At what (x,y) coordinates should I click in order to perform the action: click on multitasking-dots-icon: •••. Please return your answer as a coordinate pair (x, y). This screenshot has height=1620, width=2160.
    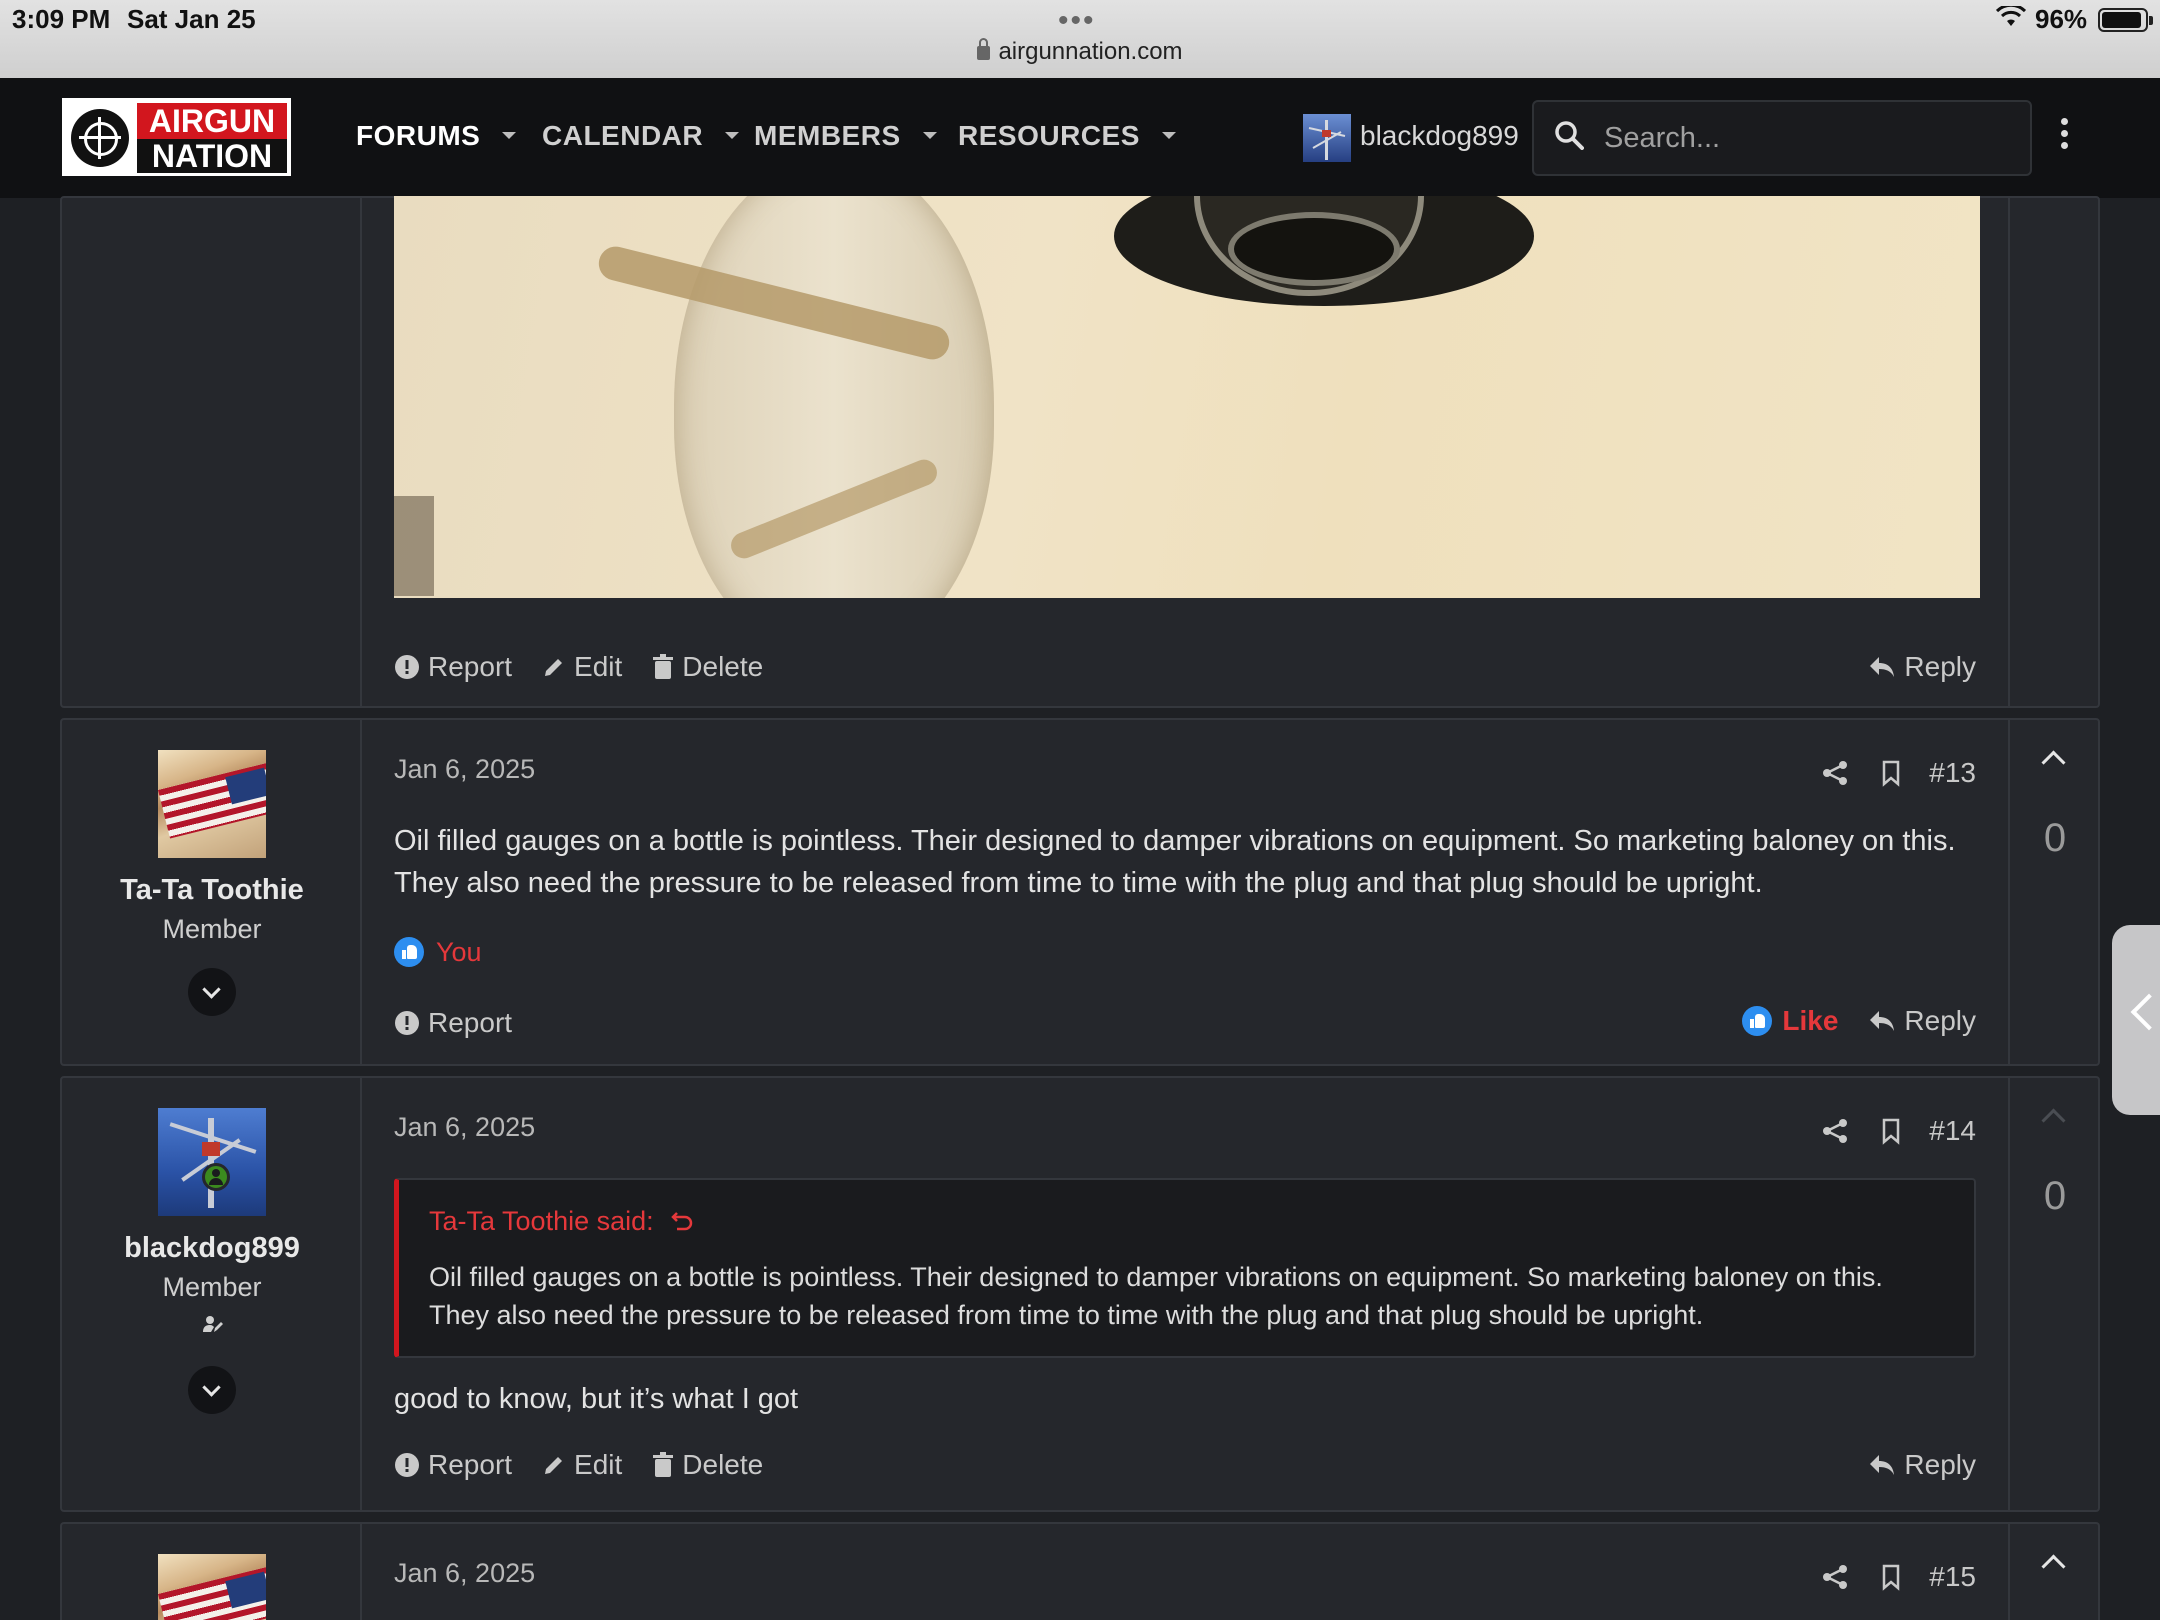
    Looking at the image, I should click on (1077, 21).